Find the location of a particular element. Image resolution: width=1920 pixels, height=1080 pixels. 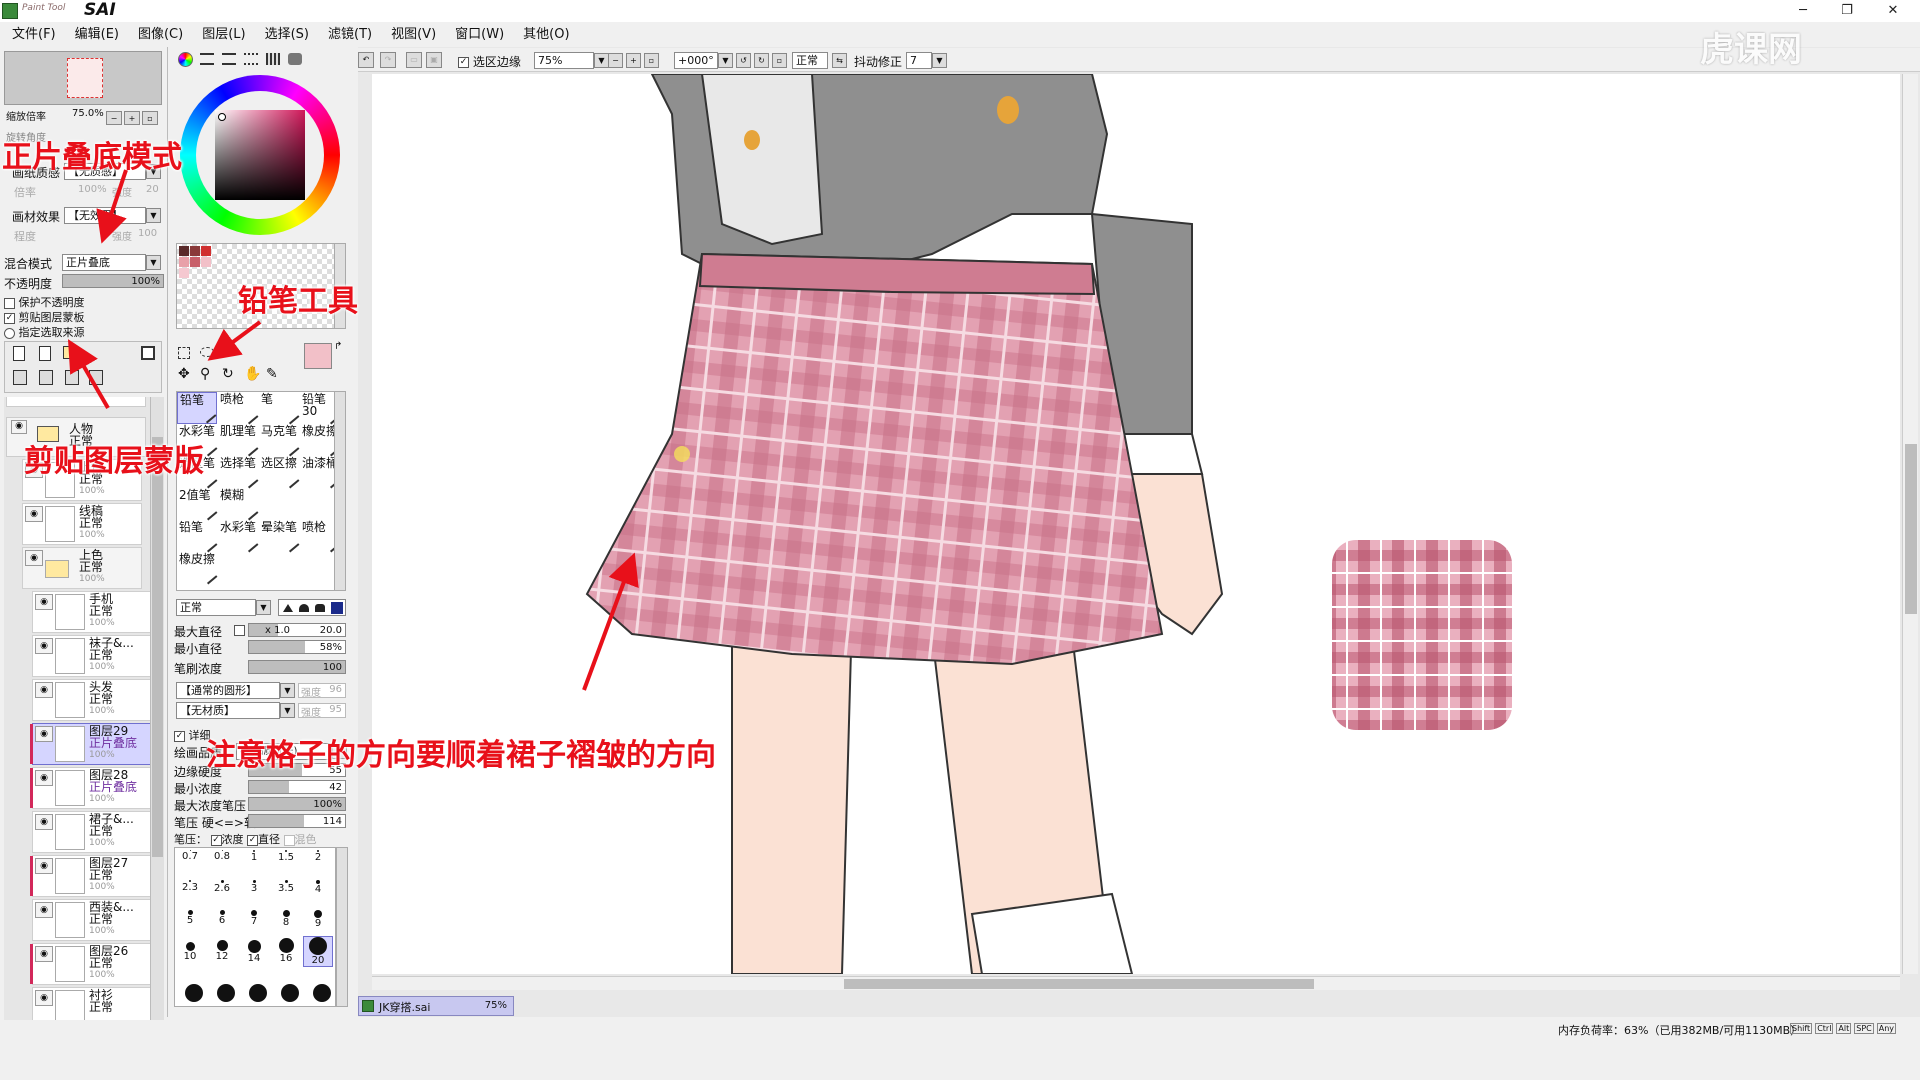

arrow-to-skirt is located at coordinates (610, 621).